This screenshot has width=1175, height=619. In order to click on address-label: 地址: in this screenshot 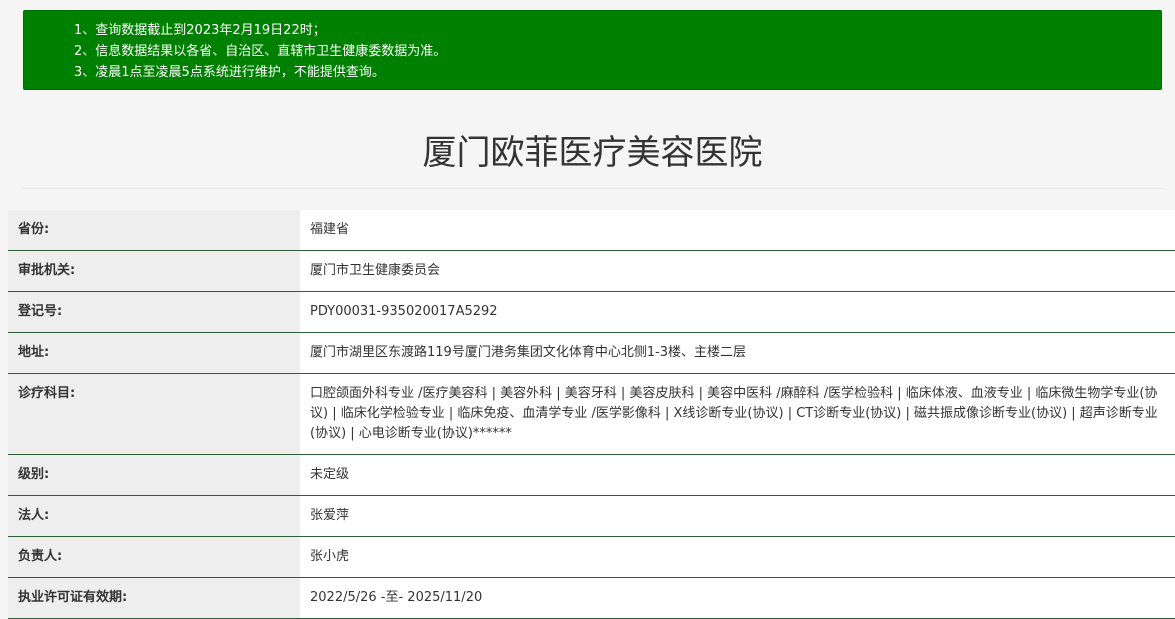, I will do `click(154, 353)`.